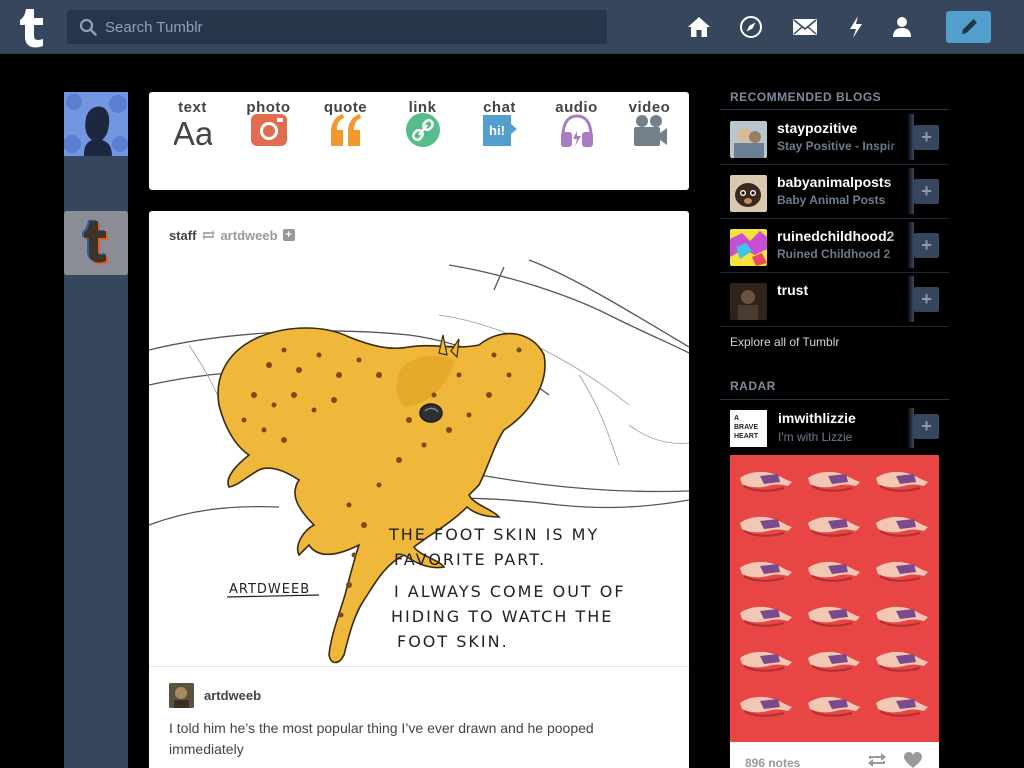 This screenshot has height=768, width=1024. What do you see at coordinates (470, 559) in the screenshot?
I see `drawing-text-line: FAVORITE PART.` at bounding box center [470, 559].